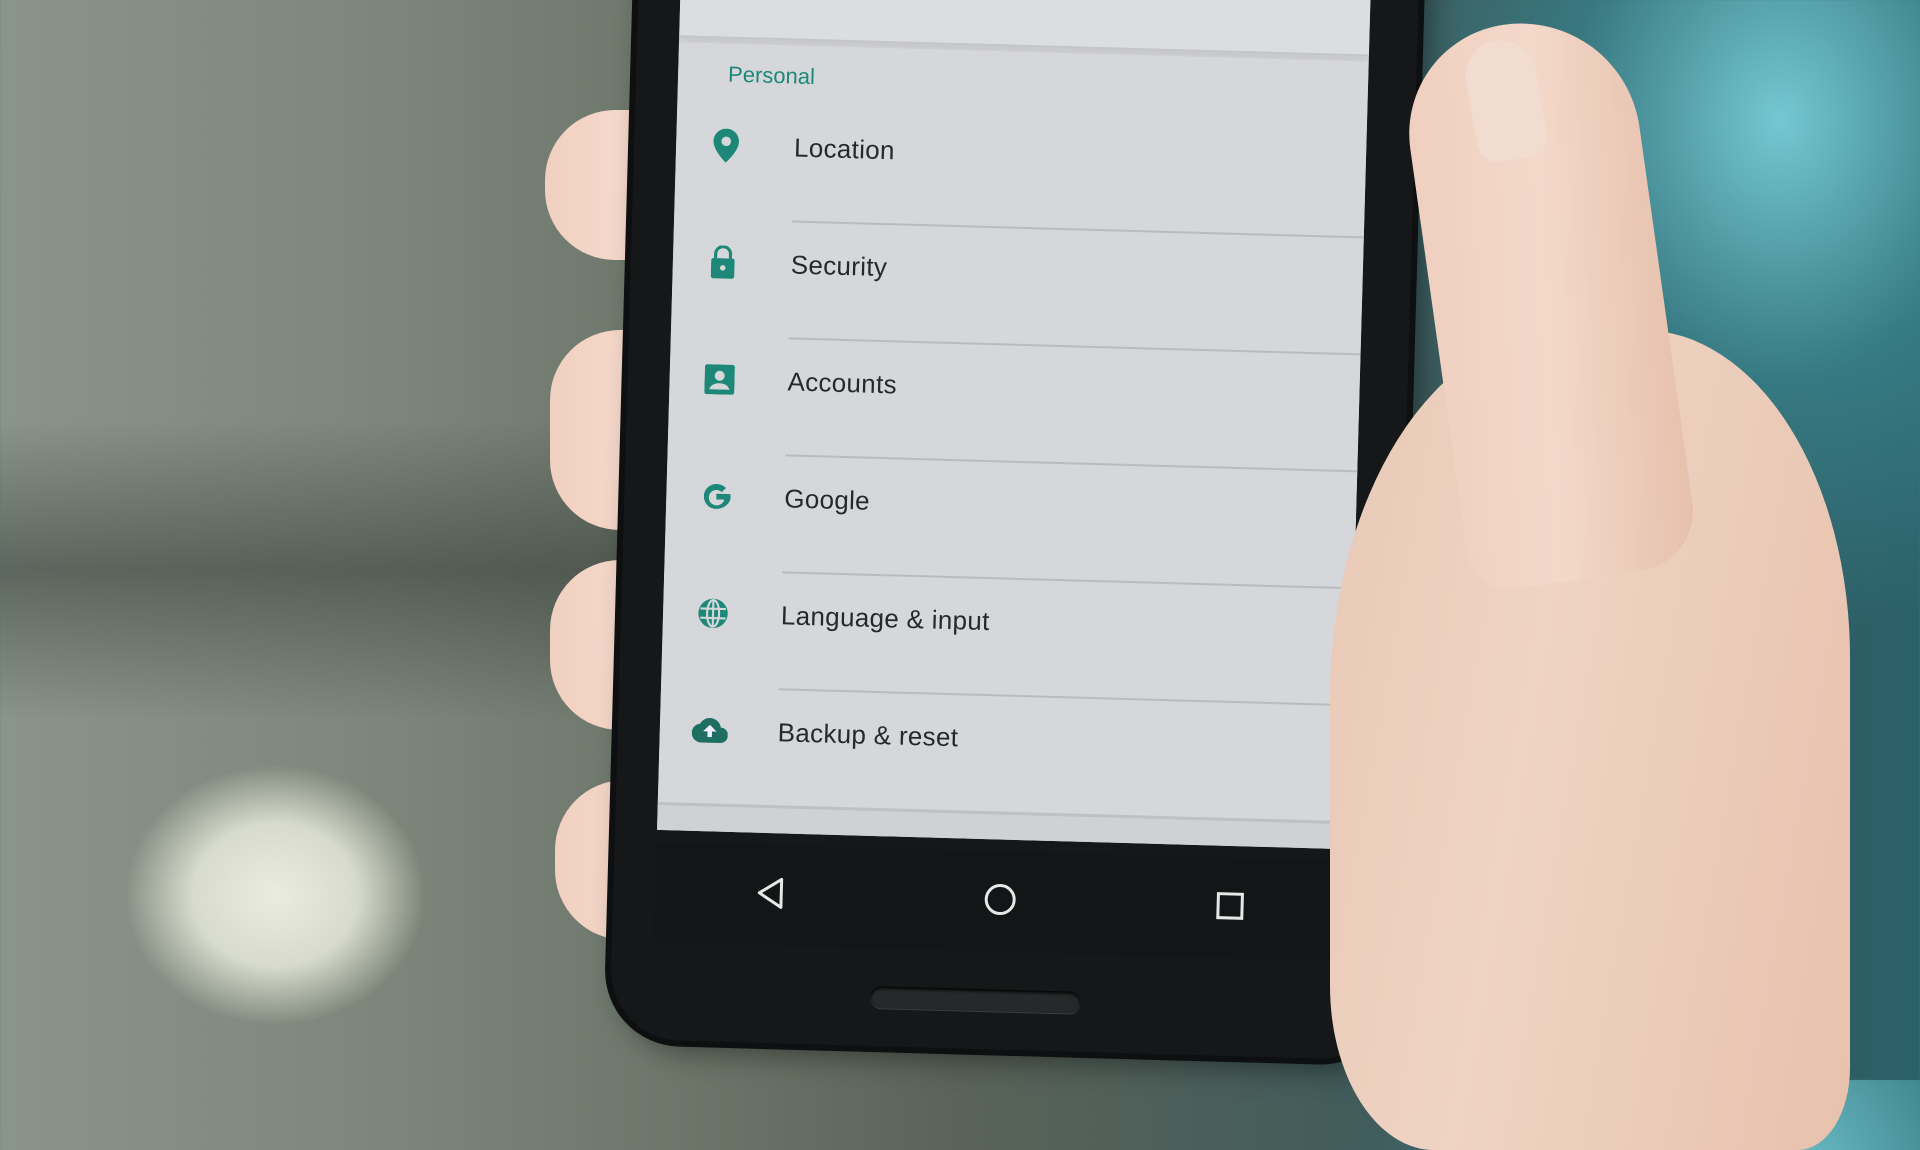 The width and height of the screenshot is (1920, 1150). I want to click on home-circle-icon, so click(1000, 901).